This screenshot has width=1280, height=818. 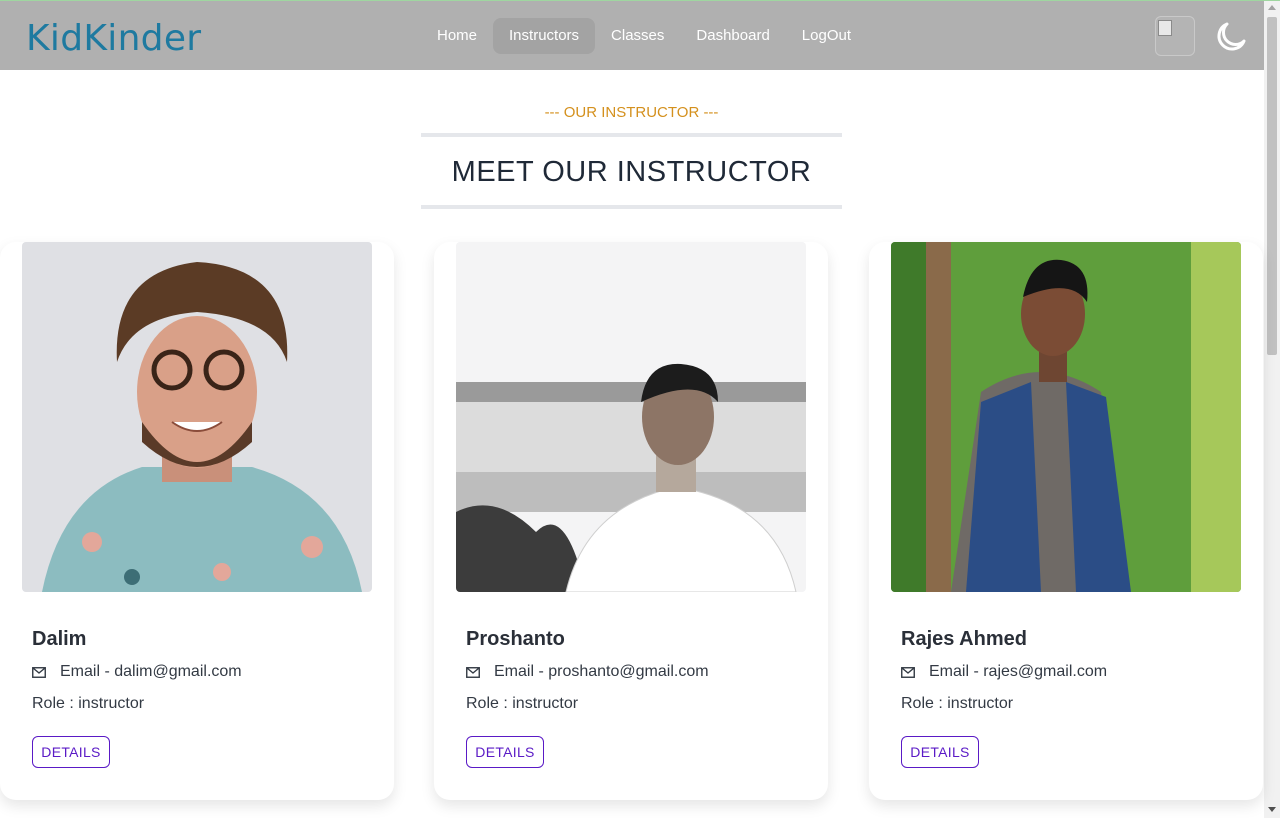 I want to click on user-avatar, so click(x=1175, y=36).